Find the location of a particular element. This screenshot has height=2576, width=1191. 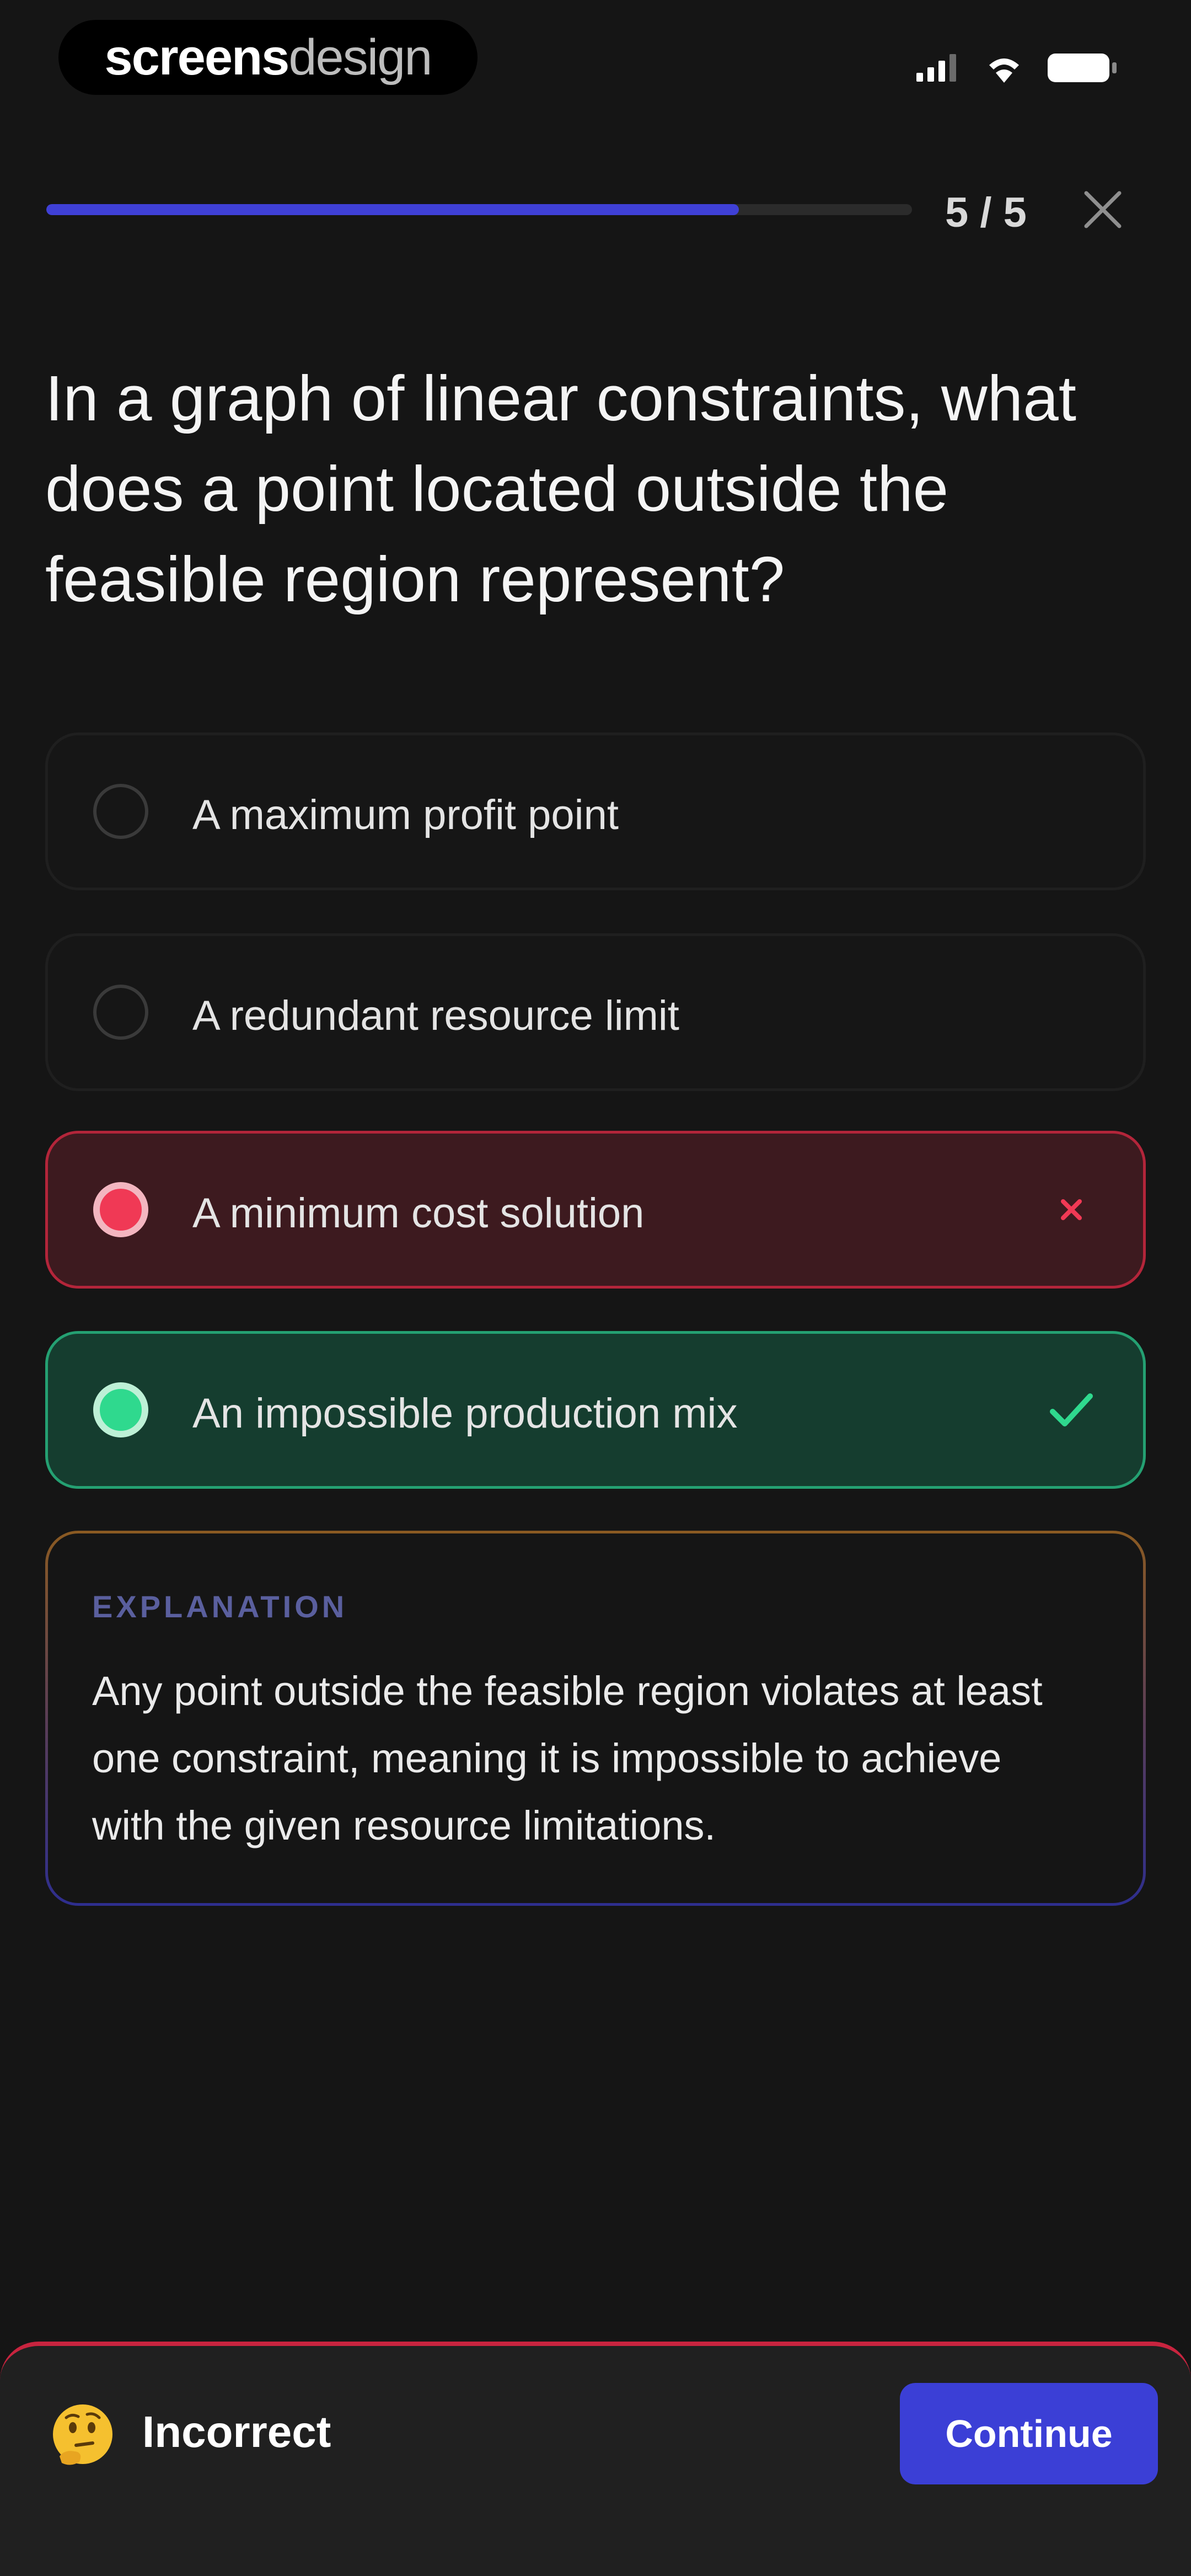

continue-button: Continue is located at coordinates (1029, 2433).